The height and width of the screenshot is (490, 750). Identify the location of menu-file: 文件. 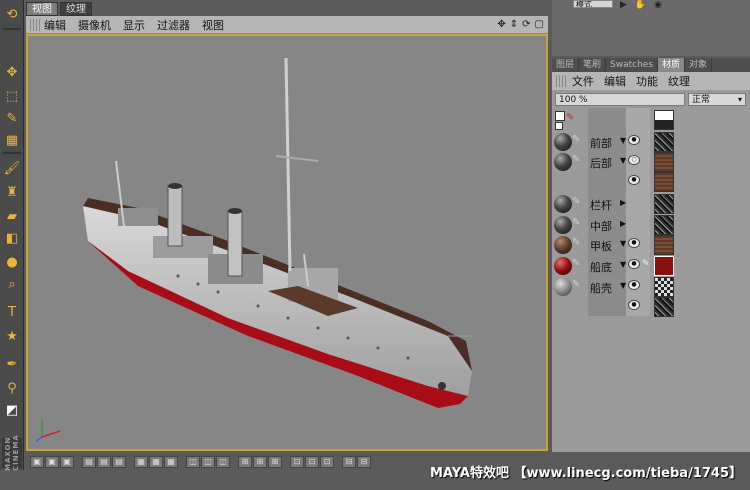
(583, 81).